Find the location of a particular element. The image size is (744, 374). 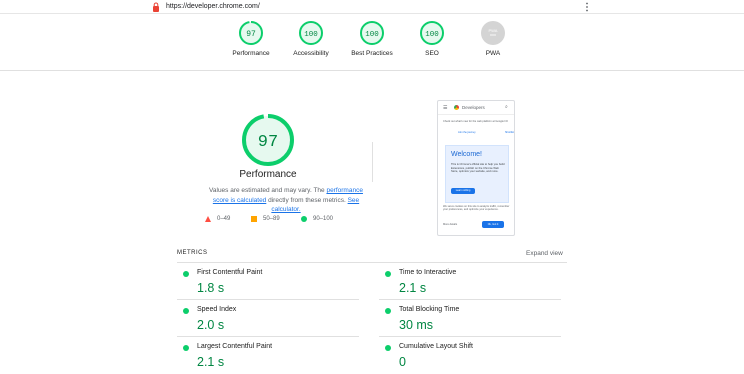

square-icon is located at coordinates (254, 219).